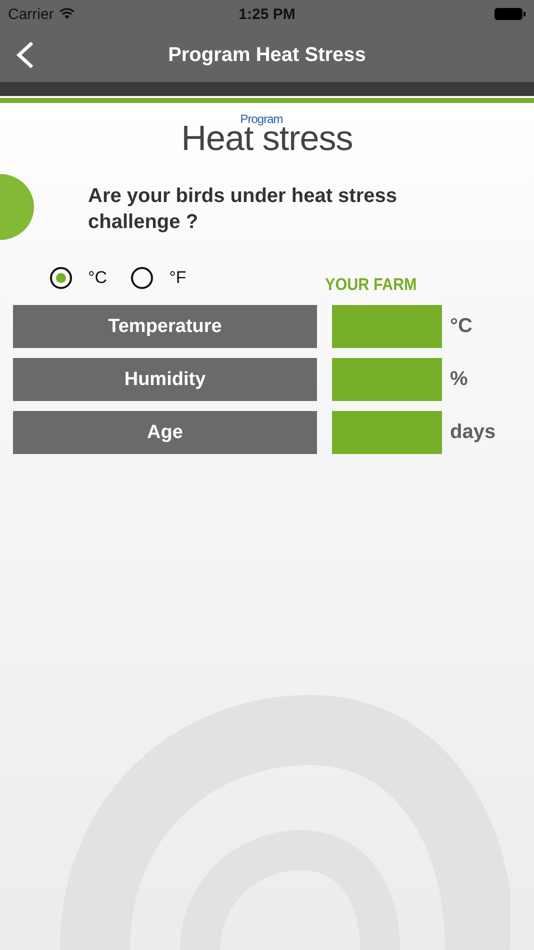 The height and width of the screenshot is (950, 534). What do you see at coordinates (79, 278) in the screenshot?
I see `unit-radio: °C` at bounding box center [79, 278].